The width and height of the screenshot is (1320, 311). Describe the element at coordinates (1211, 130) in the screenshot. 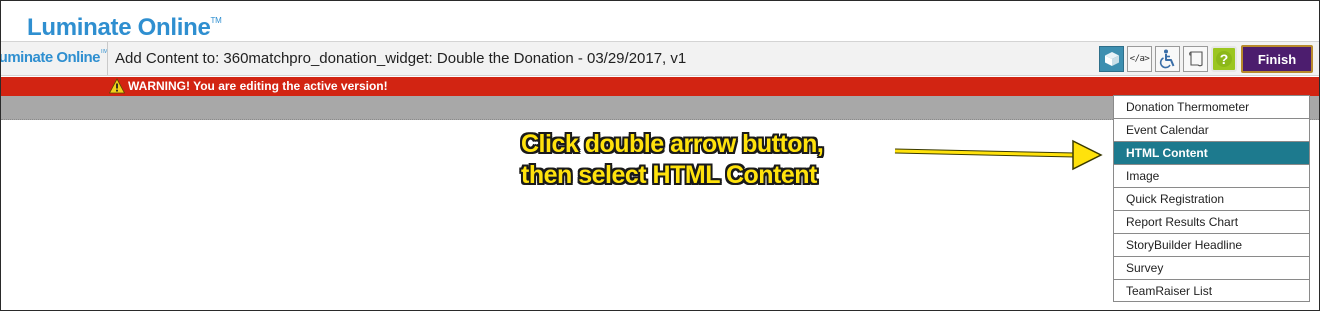

I see `menu-item-event-calendar: Event Calendar` at that location.